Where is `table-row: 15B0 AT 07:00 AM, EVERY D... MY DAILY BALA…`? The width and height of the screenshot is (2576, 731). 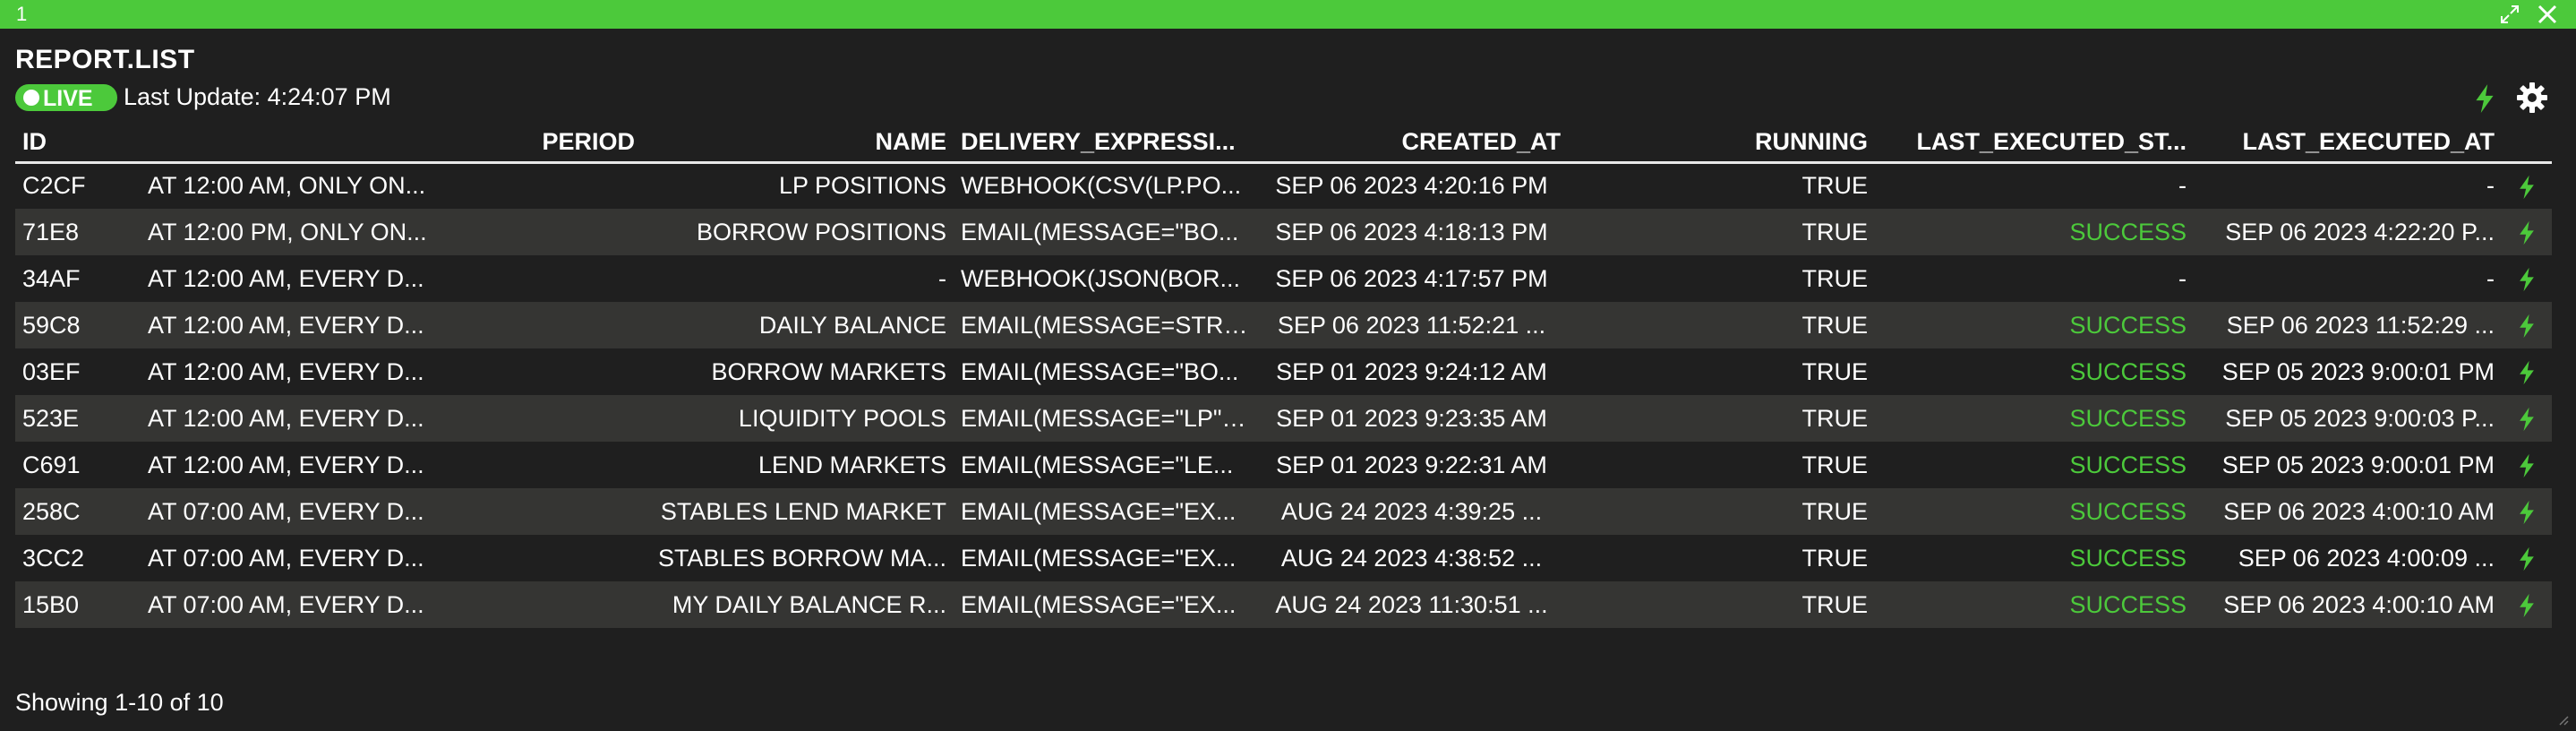
table-row: 15B0 AT 07:00 AM, EVERY D... MY DAILY BALA… is located at coordinates (1283, 604).